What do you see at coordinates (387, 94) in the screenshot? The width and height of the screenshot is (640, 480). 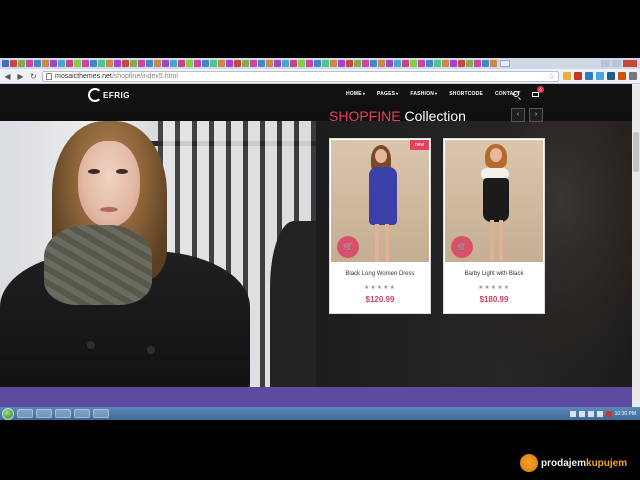 I see `menu-item-pages: PAGES▾` at bounding box center [387, 94].